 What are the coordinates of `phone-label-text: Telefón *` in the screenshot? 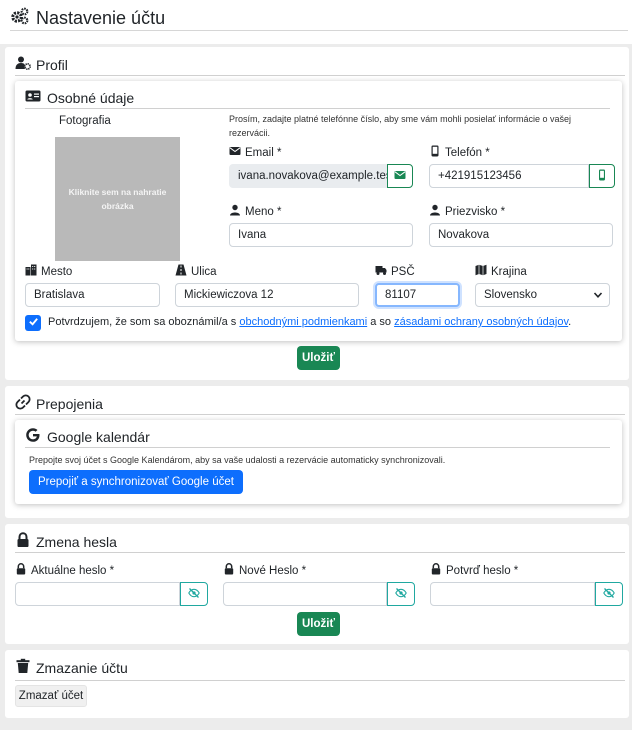 It's located at (467, 152).